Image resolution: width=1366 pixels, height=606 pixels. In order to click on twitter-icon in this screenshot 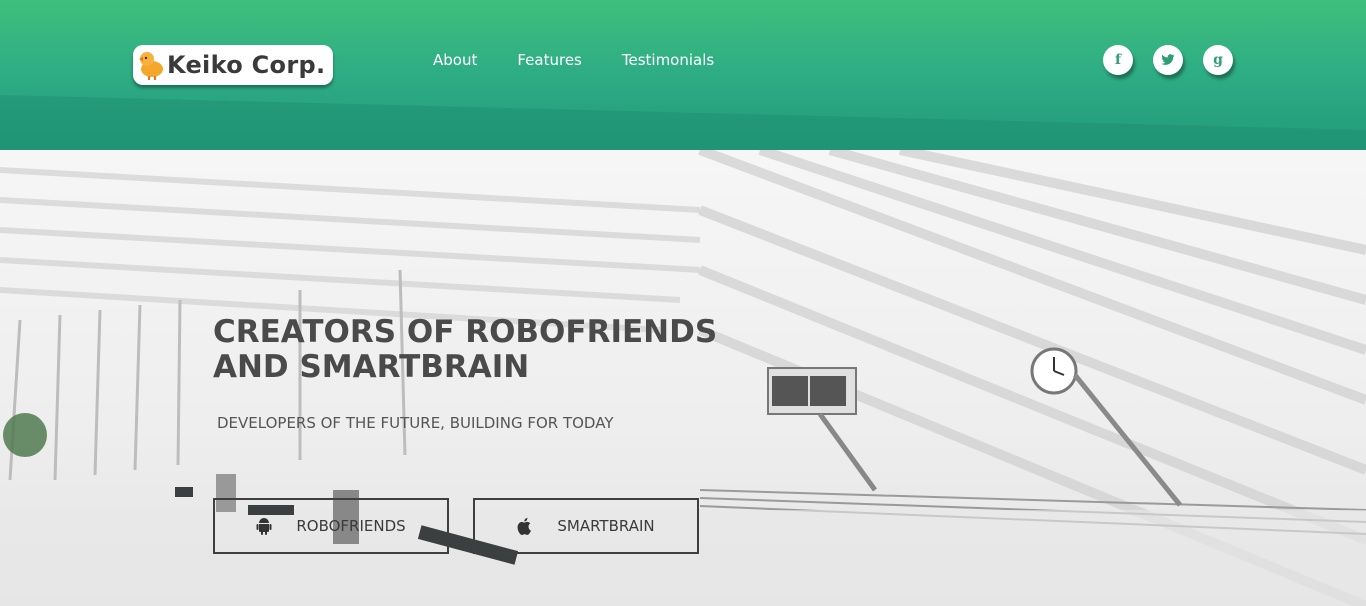, I will do `click(1168, 59)`.